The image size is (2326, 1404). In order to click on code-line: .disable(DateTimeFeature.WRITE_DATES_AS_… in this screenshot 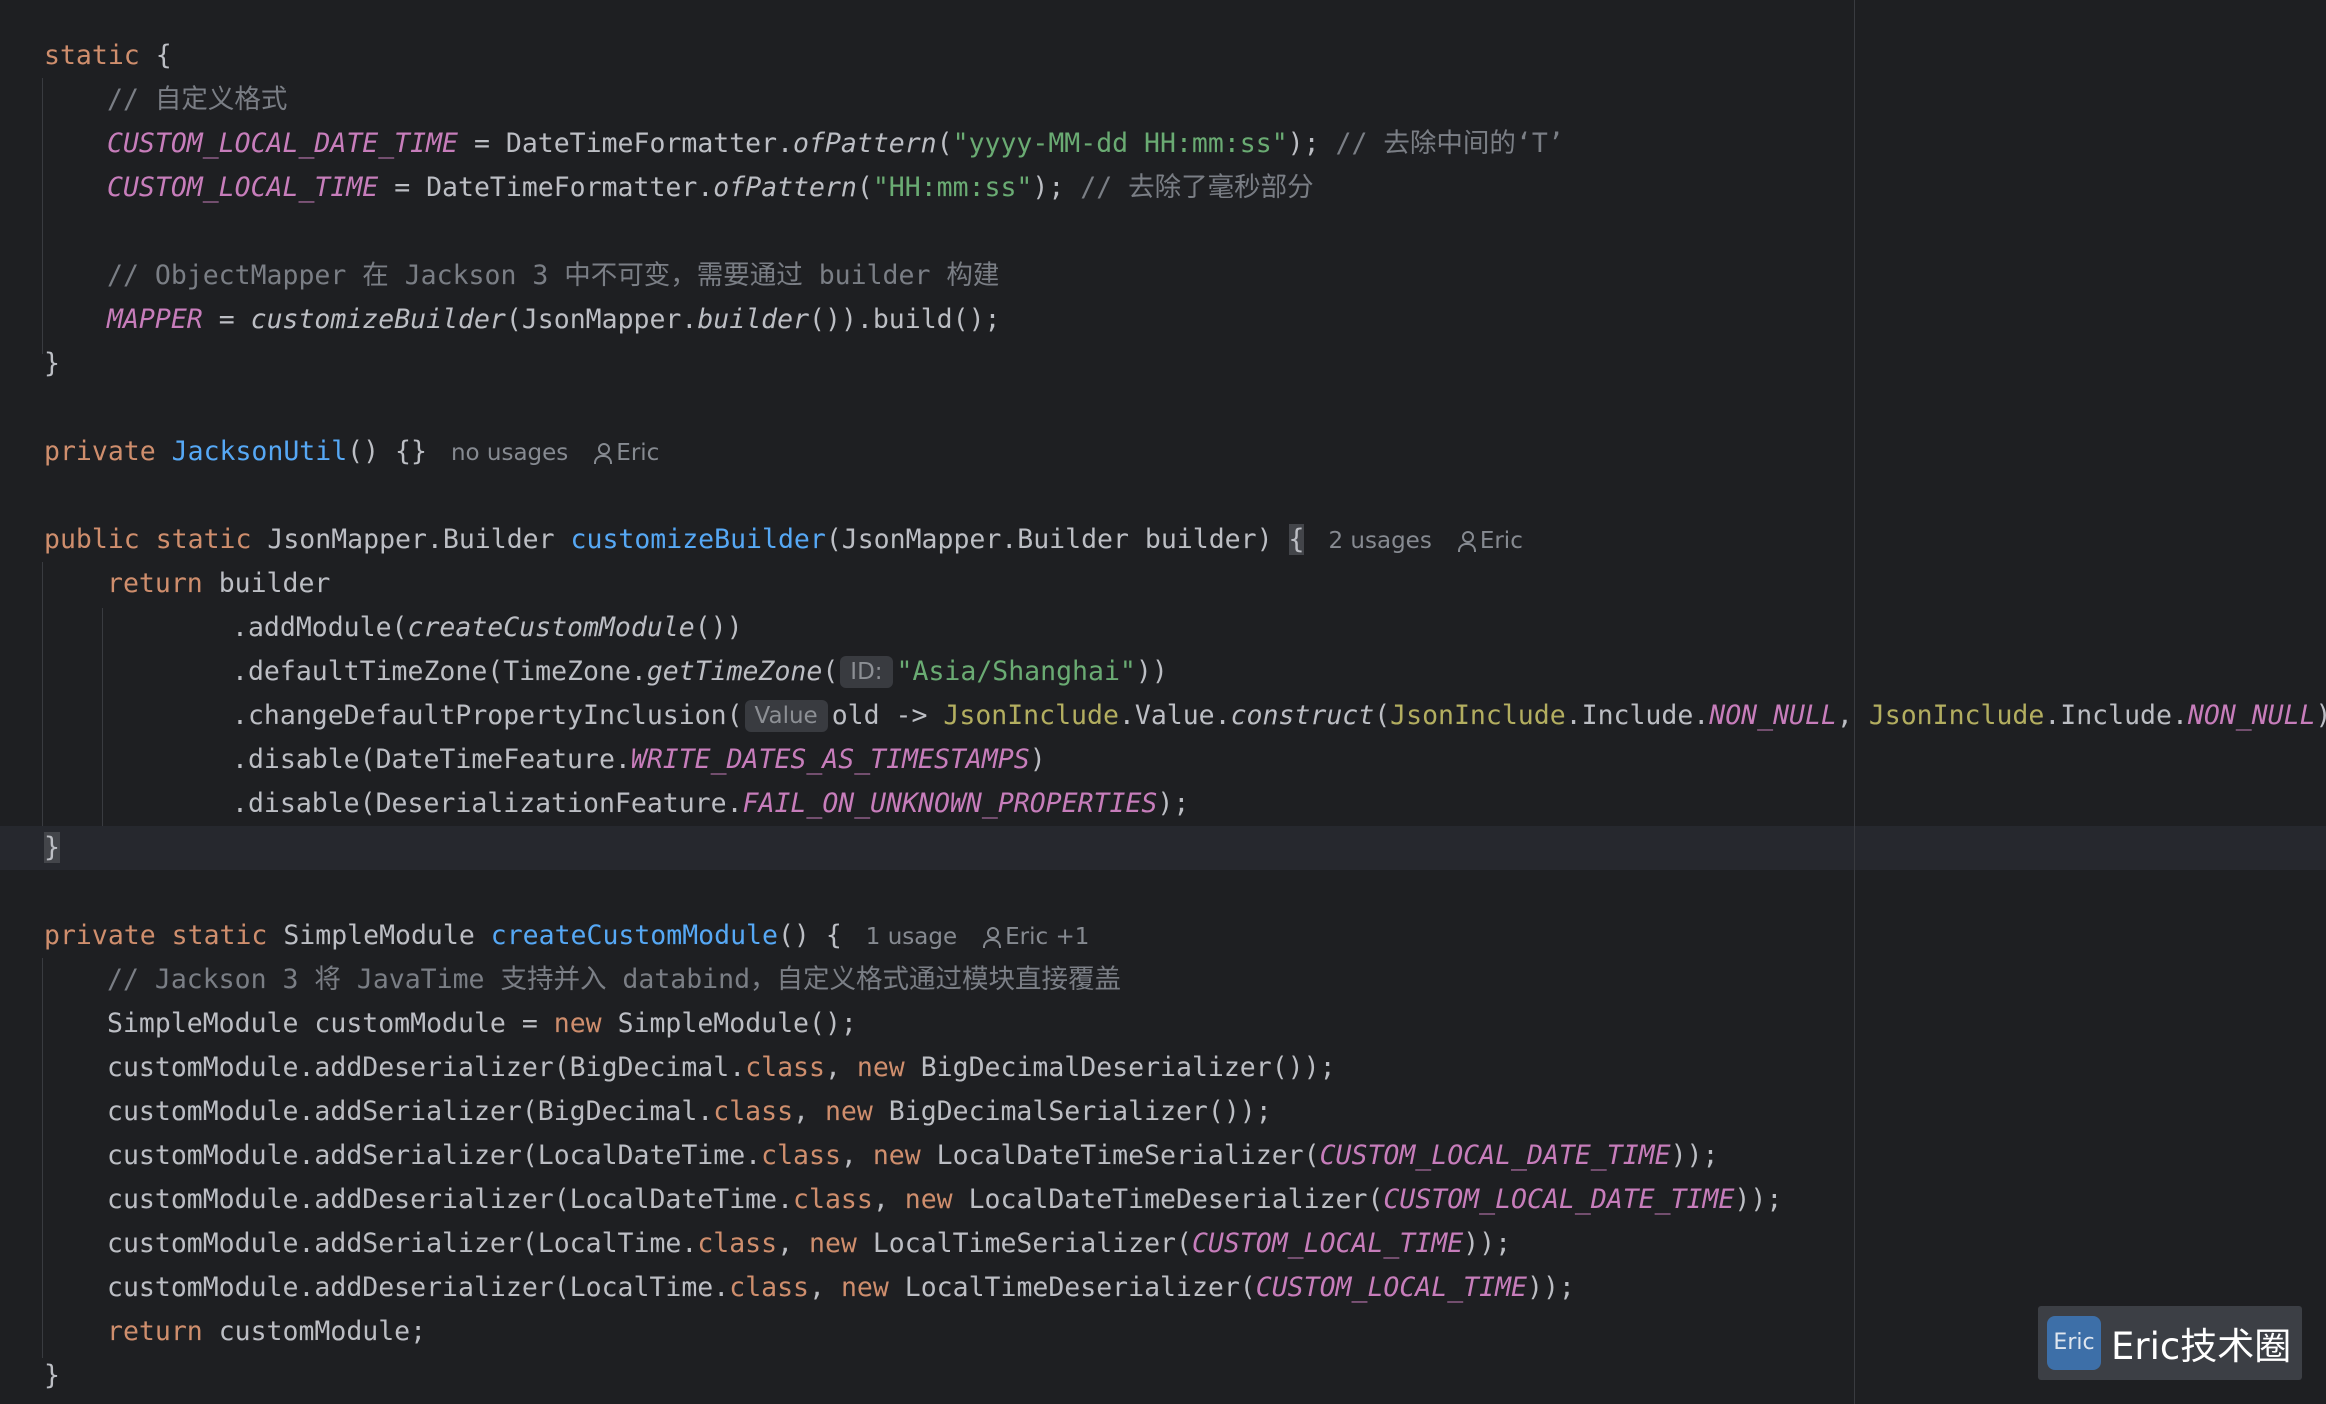, I will do `click(639, 760)`.